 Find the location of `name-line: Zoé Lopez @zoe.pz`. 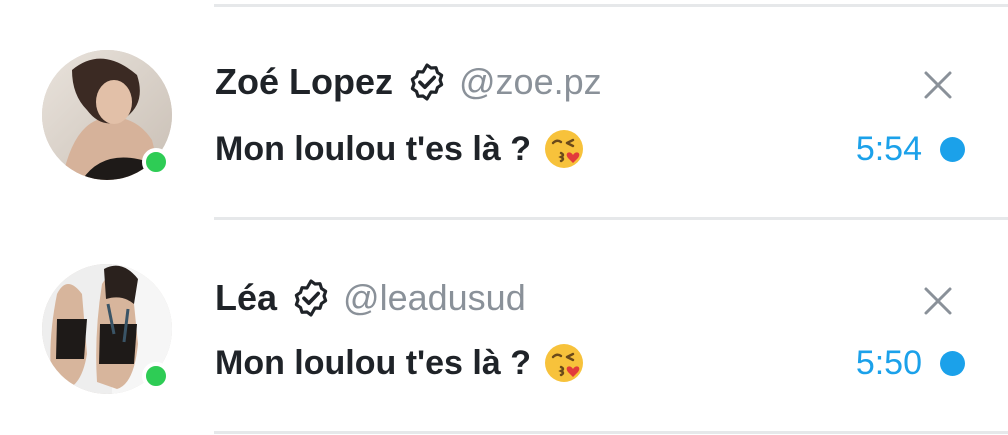

name-line: Zoé Lopez @zoe.pz is located at coordinates (408, 82).